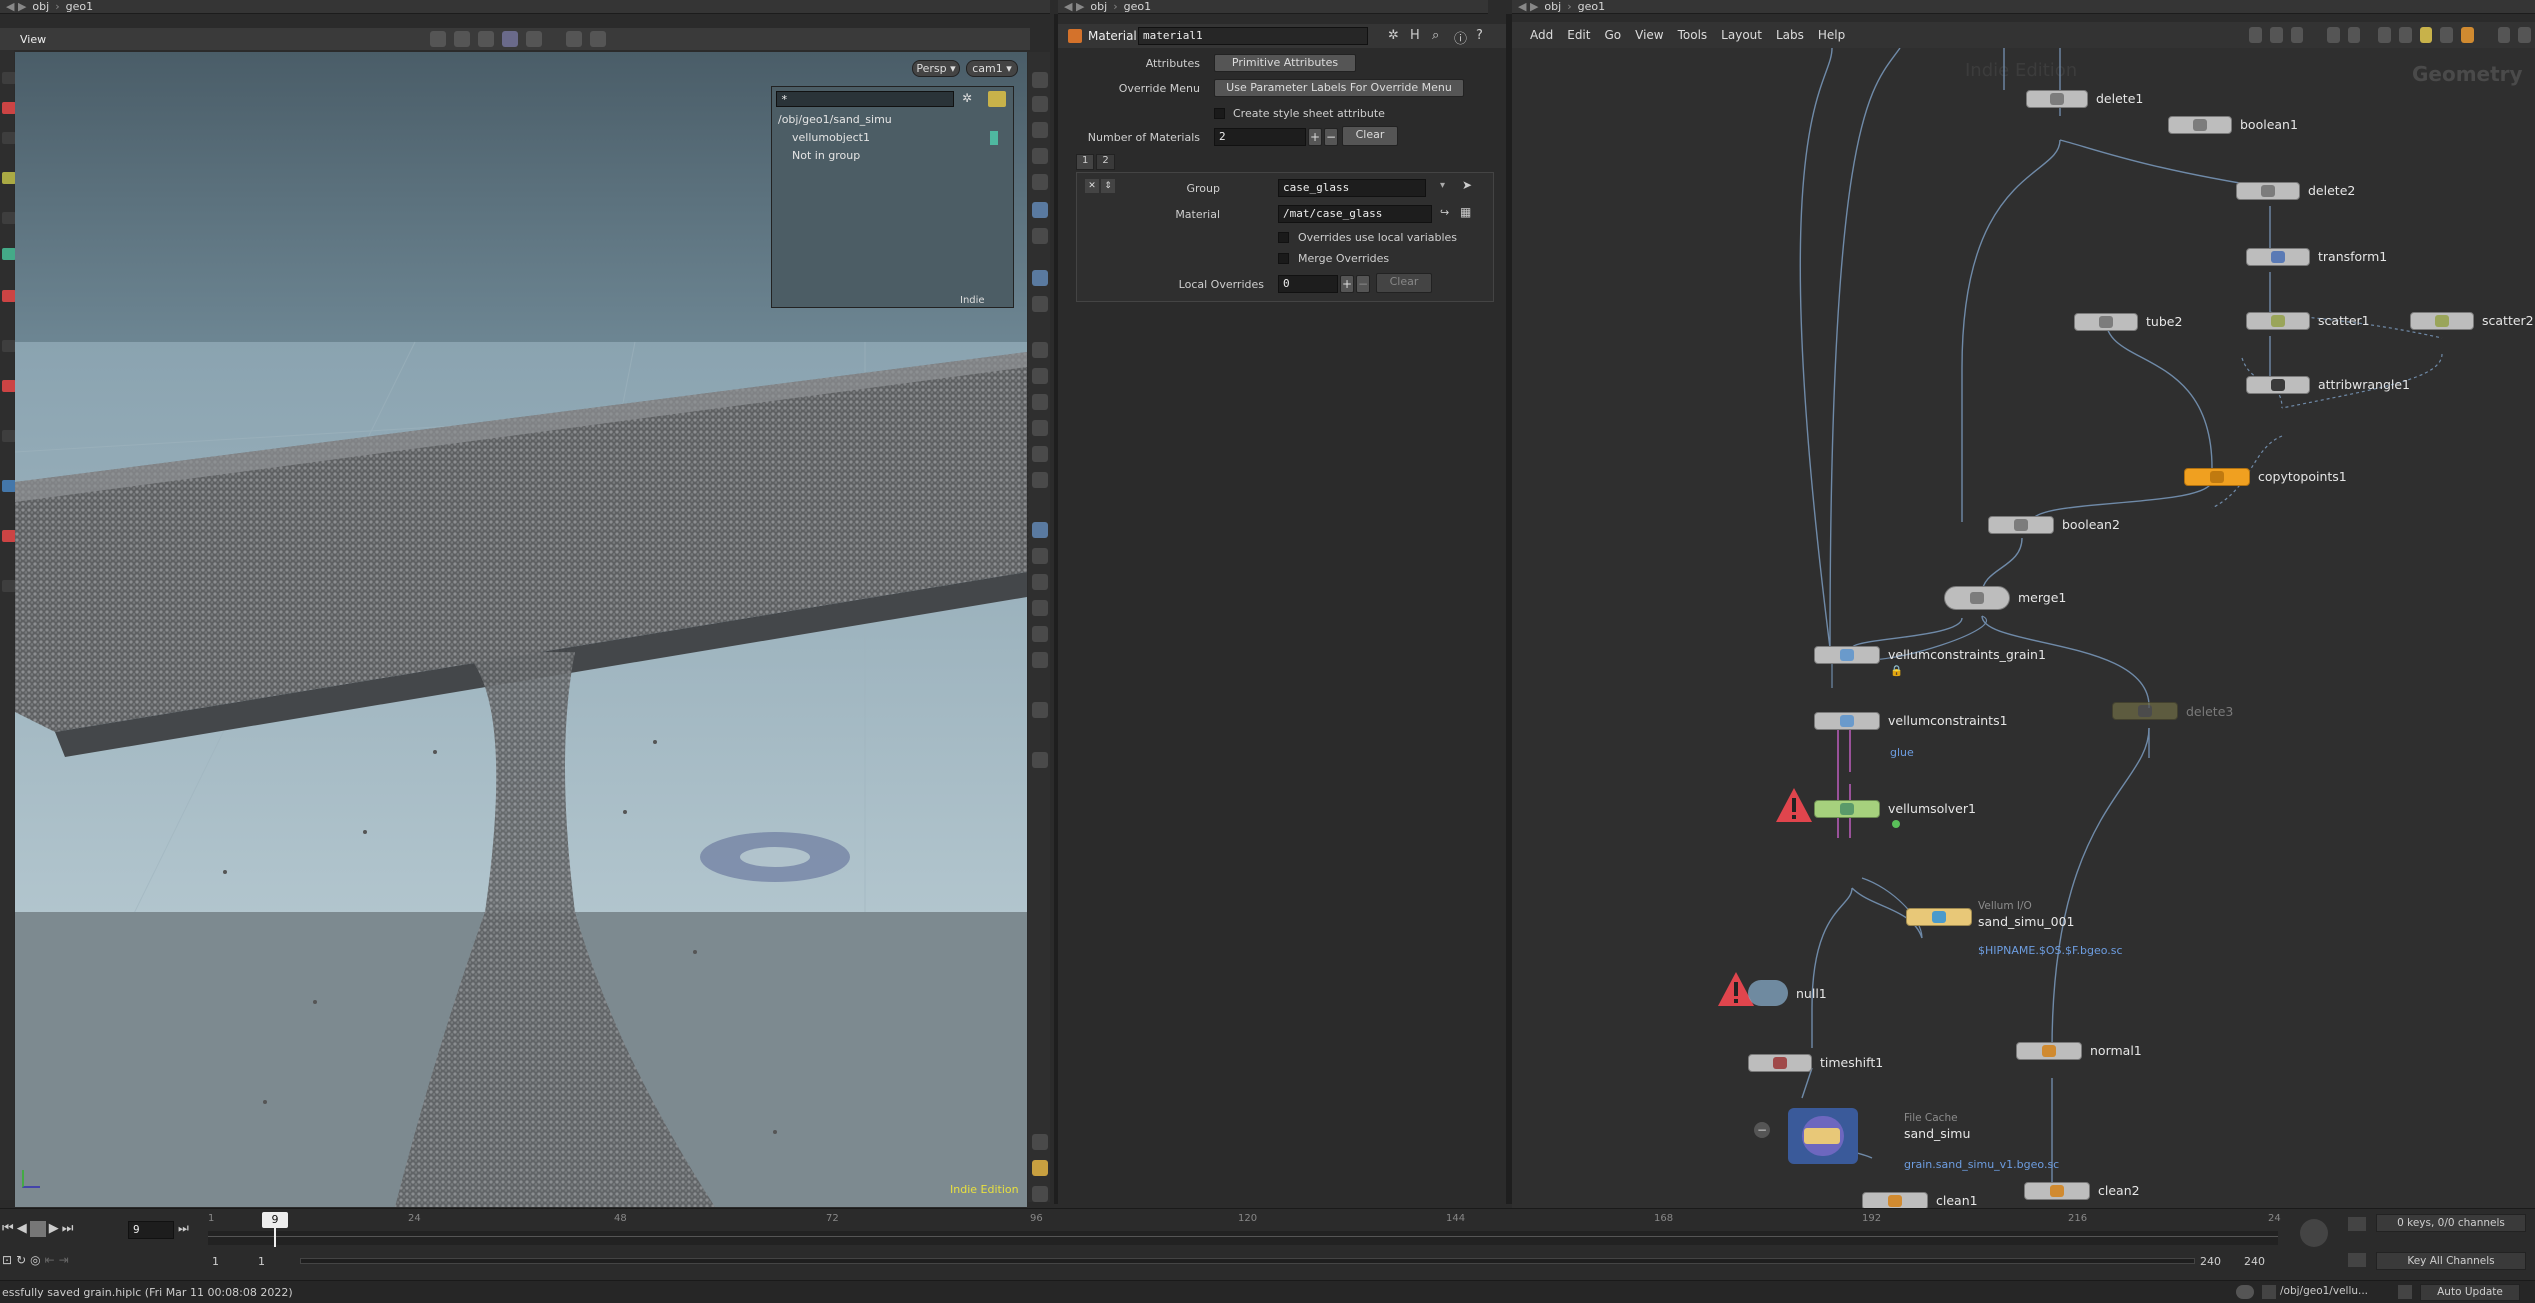  What do you see at coordinates (1780, 1063) in the screenshot?
I see `node-timeshift1` at bounding box center [1780, 1063].